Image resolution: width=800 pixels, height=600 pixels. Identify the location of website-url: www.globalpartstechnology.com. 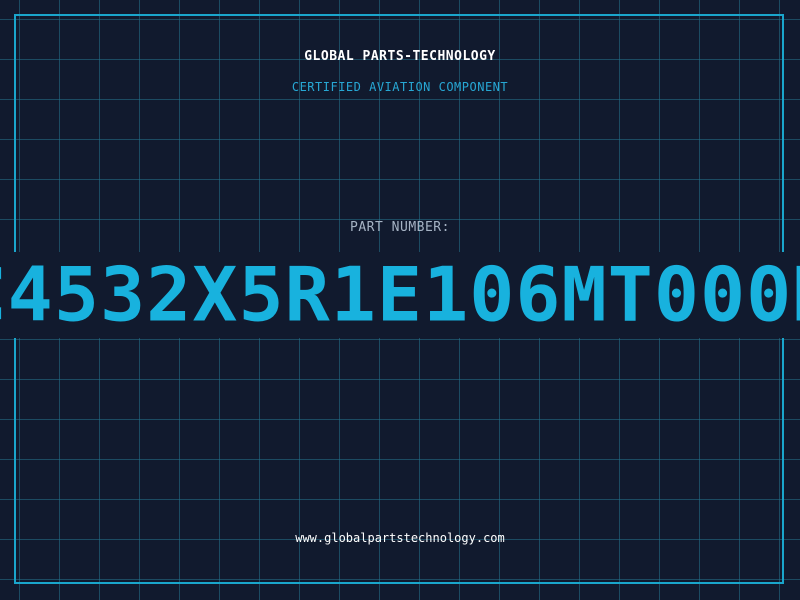
(400, 538).